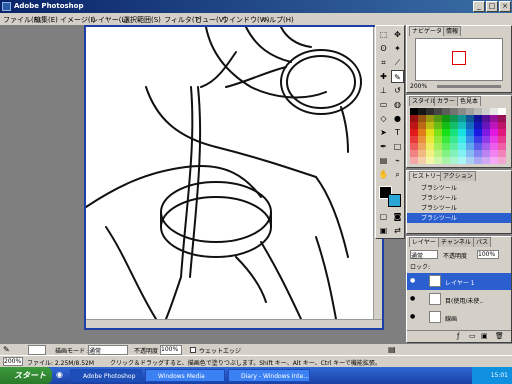 The height and width of the screenshot is (384, 512). Describe the element at coordinates (505, 6) in the screenshot. I see `close-button: ×` at that location.